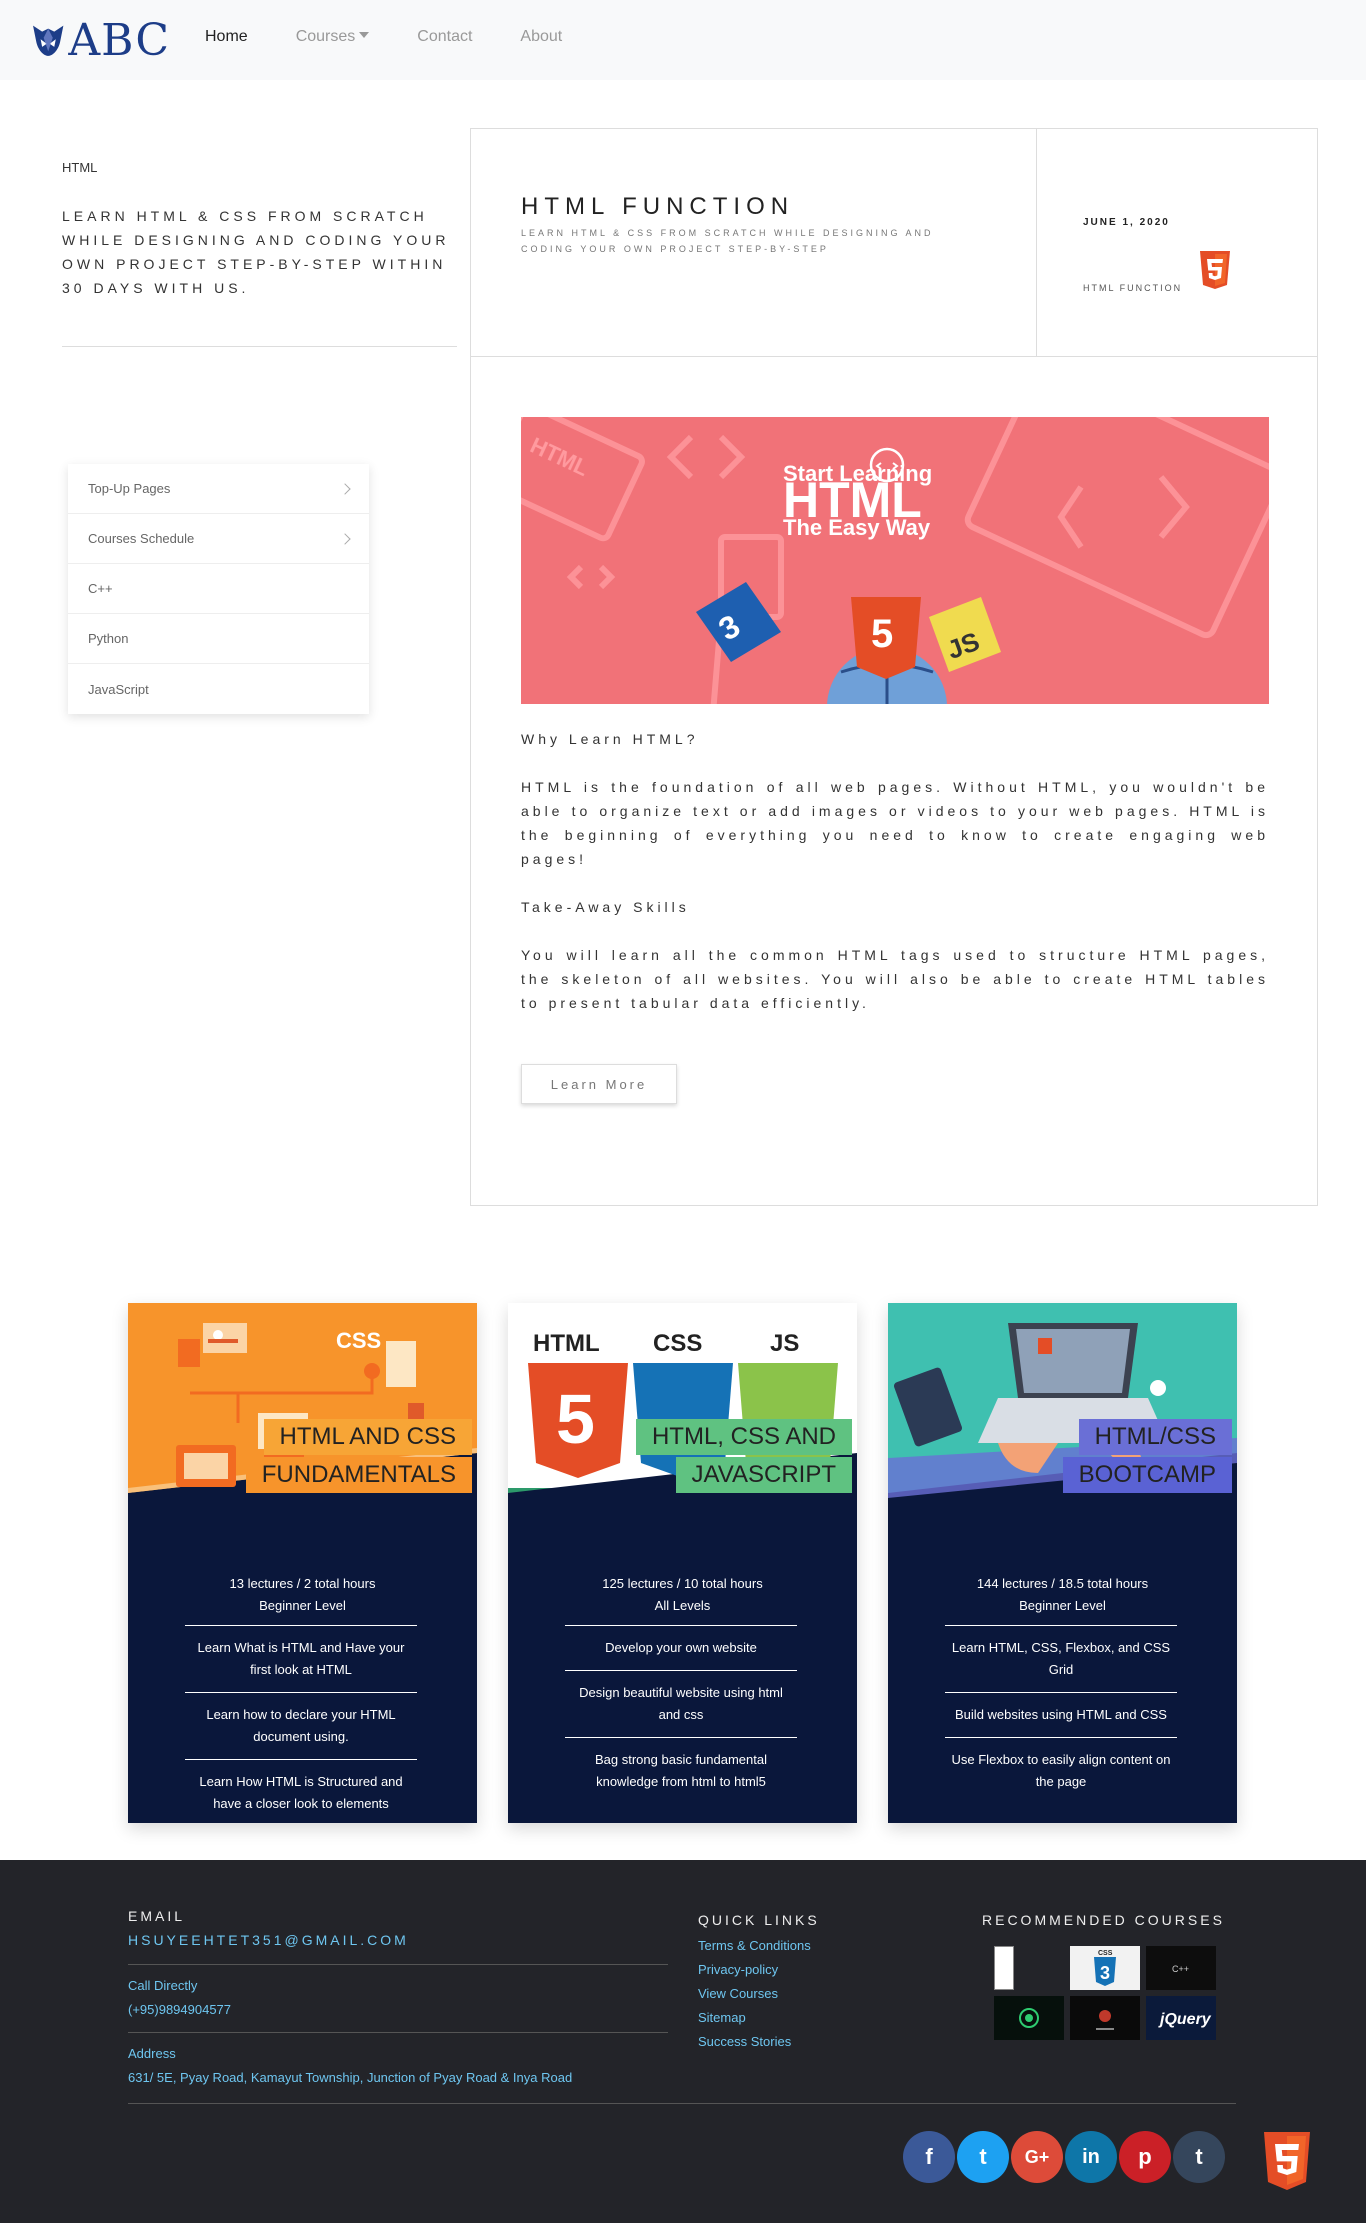 The width and height of the screenshot is (1366, 2223). I want to click on learn-more-button: Learn More, so click(599, 1084).